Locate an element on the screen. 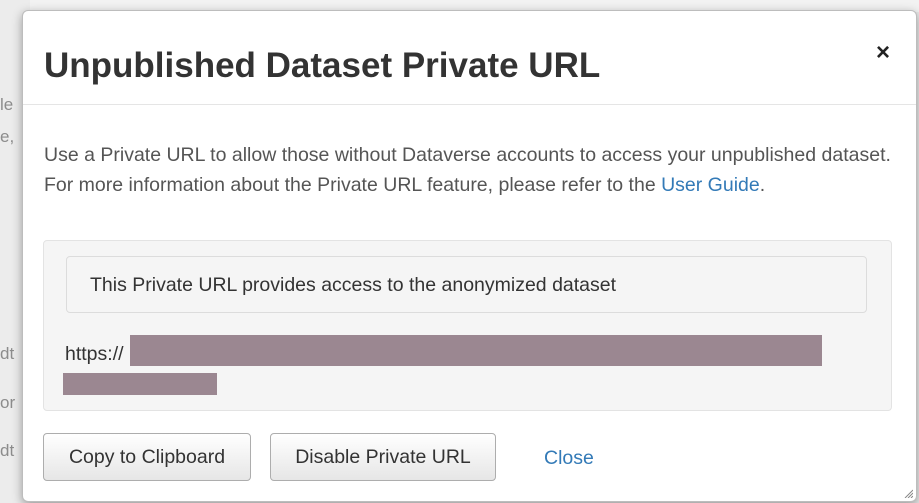 The image size is (919, 503). close-link: Close is located at coordinates (569, 458).